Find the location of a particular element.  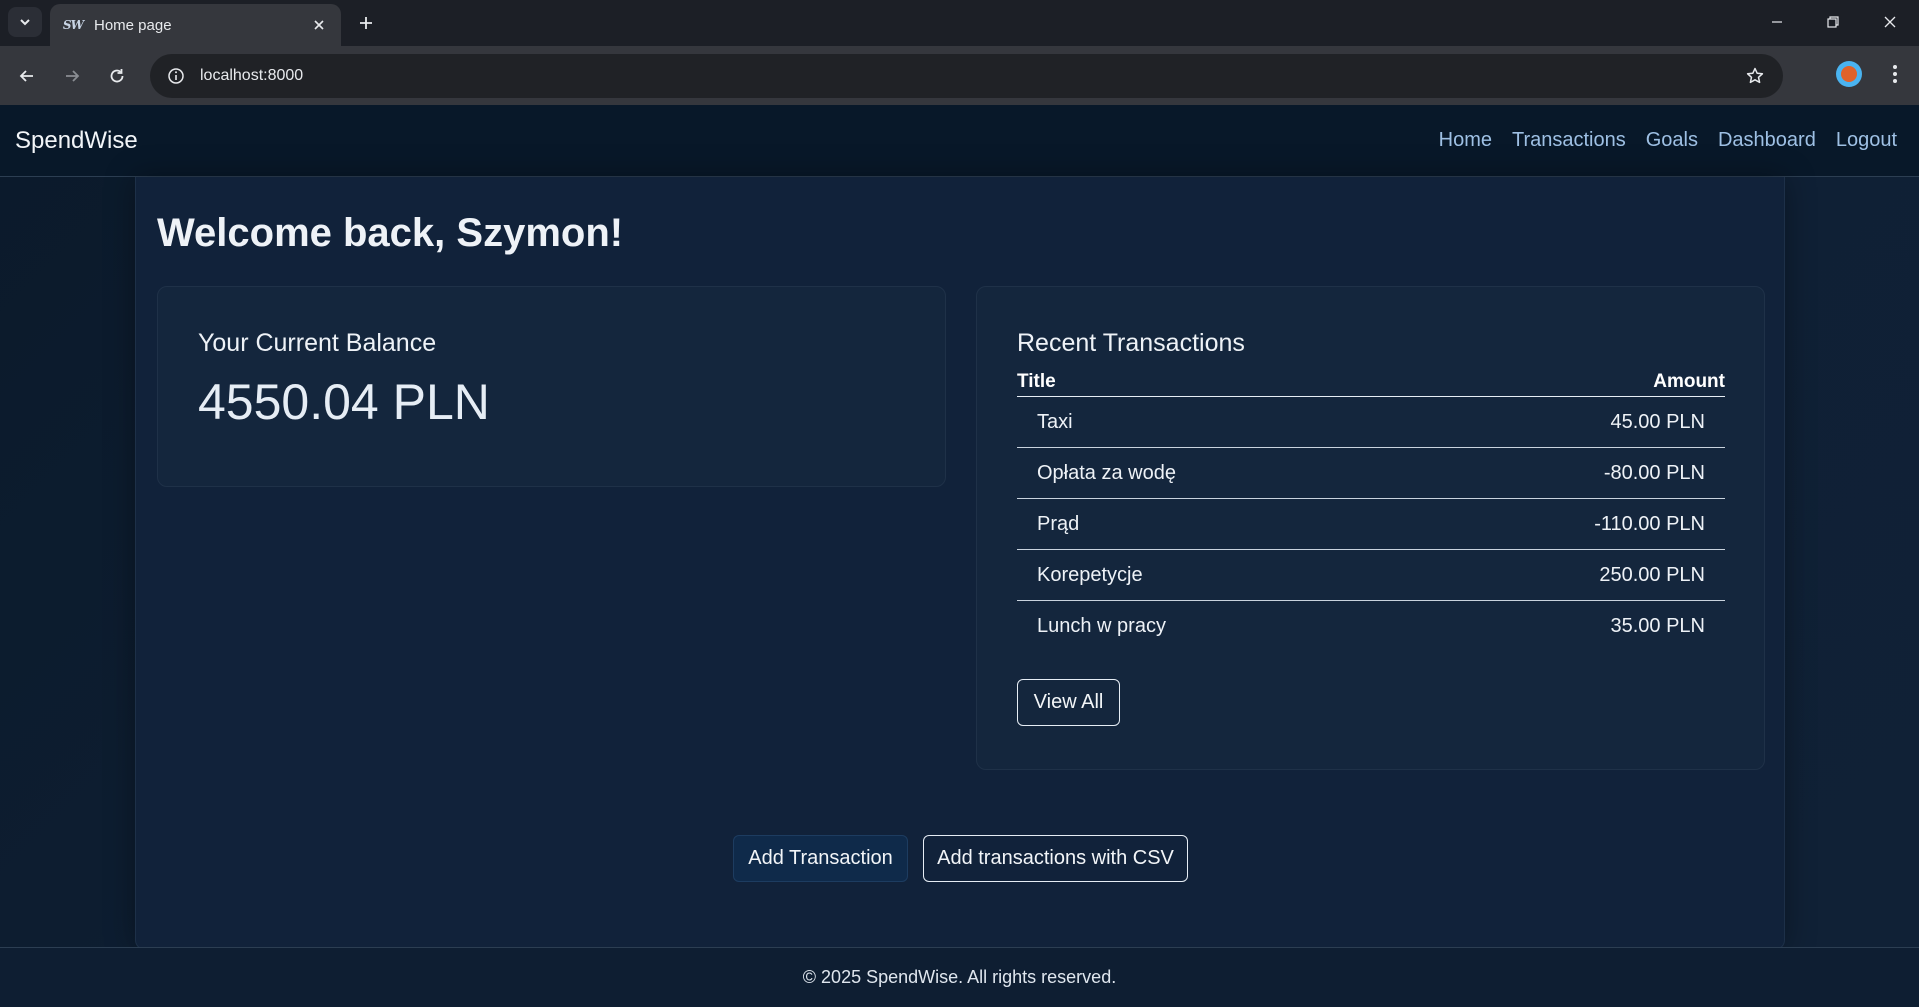

nav-transactions: Transactions is located at coordinates (1569, 140).